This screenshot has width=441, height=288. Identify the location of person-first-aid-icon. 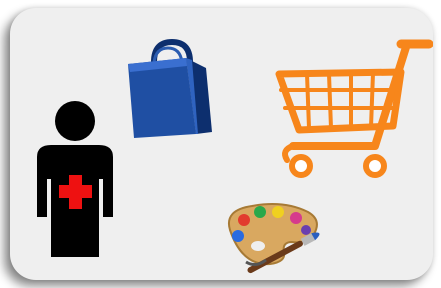
(75, 179).